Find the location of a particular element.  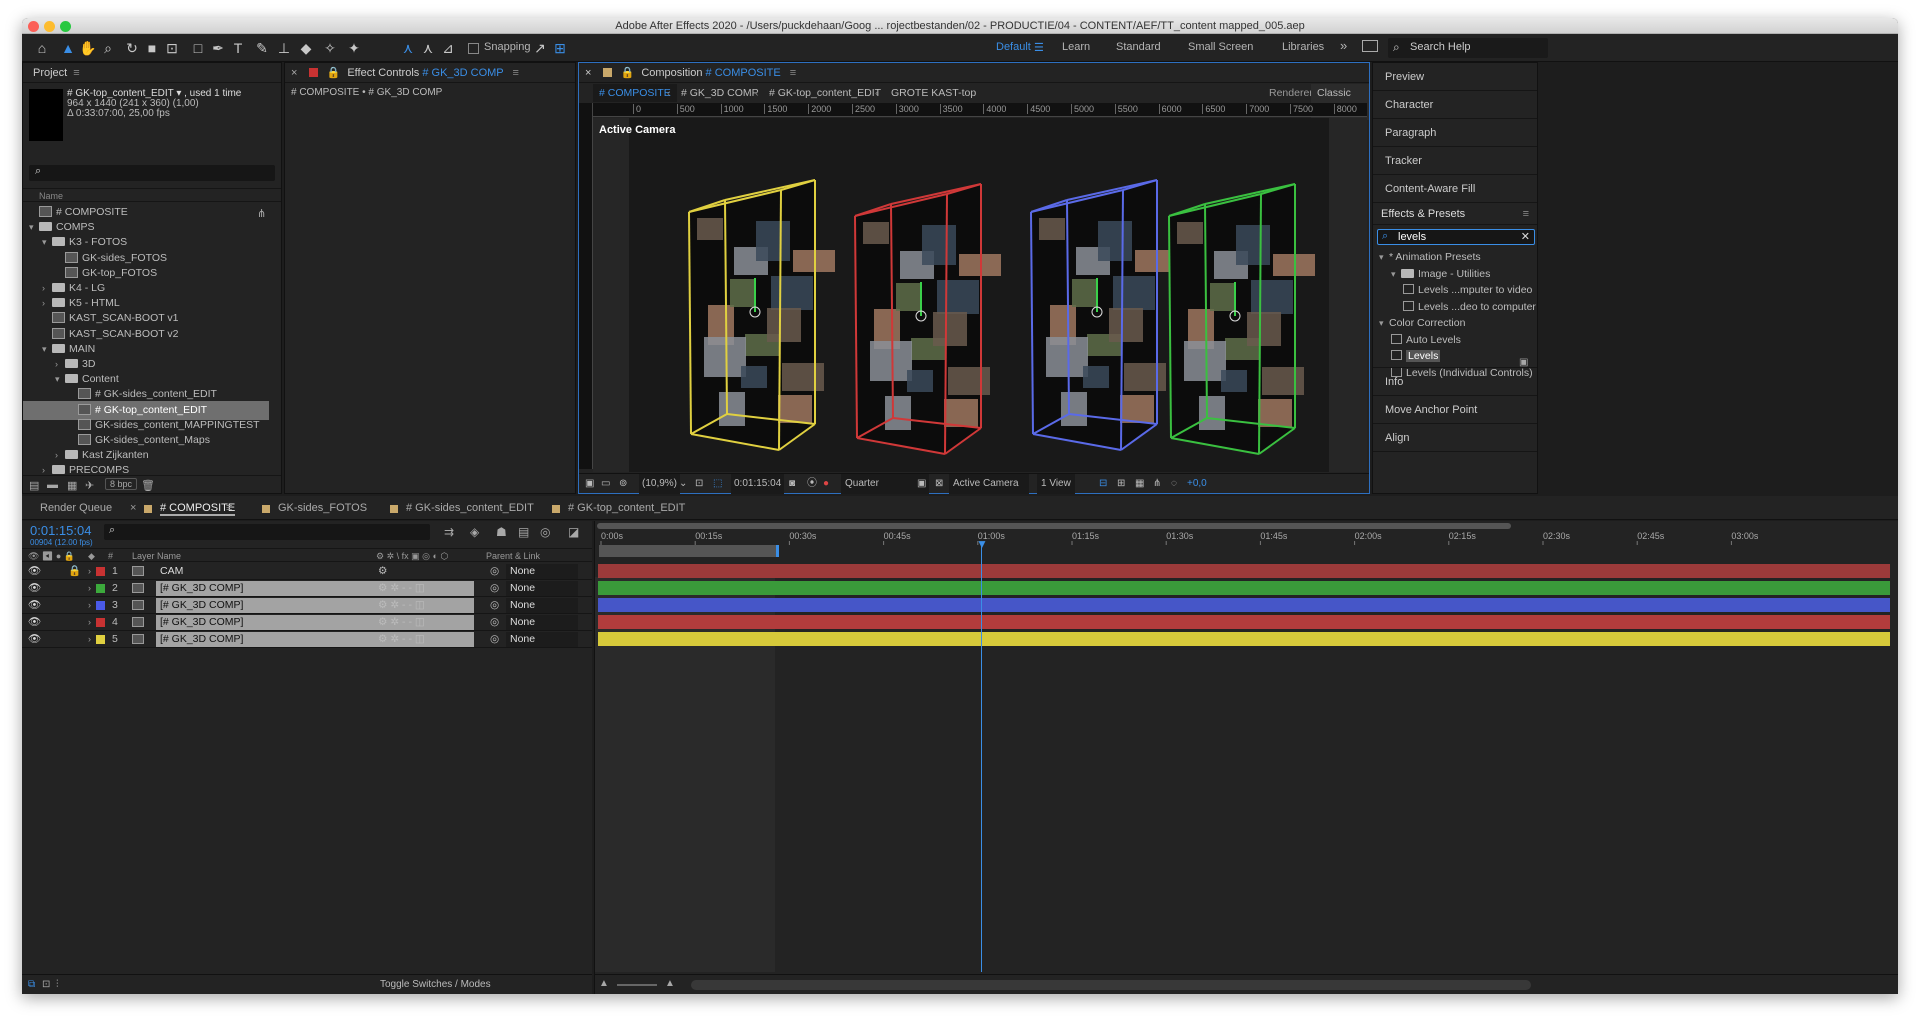

puppet-tool-icon: ✦ is located at coordinates (354, 48).